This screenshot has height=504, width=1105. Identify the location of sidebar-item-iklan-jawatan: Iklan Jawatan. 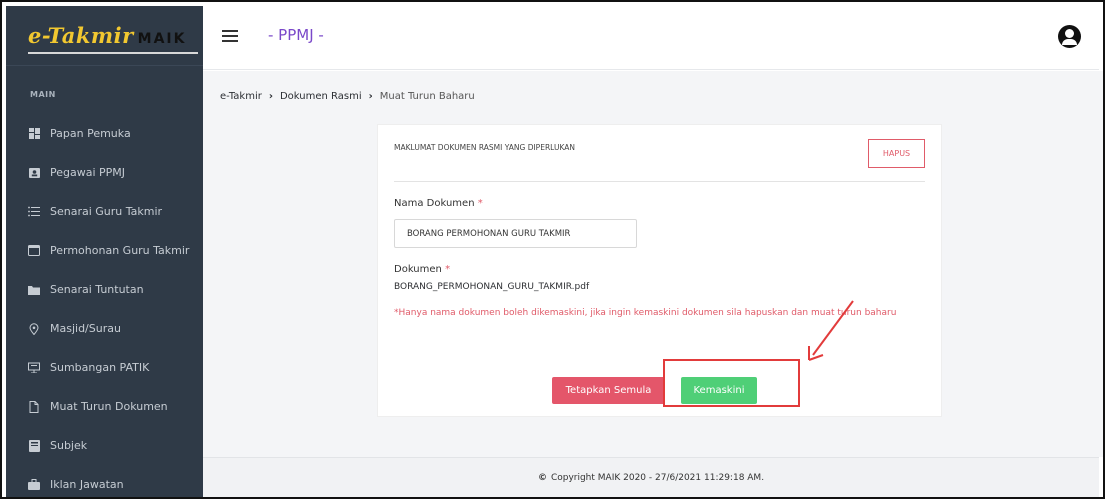
(104, 484).